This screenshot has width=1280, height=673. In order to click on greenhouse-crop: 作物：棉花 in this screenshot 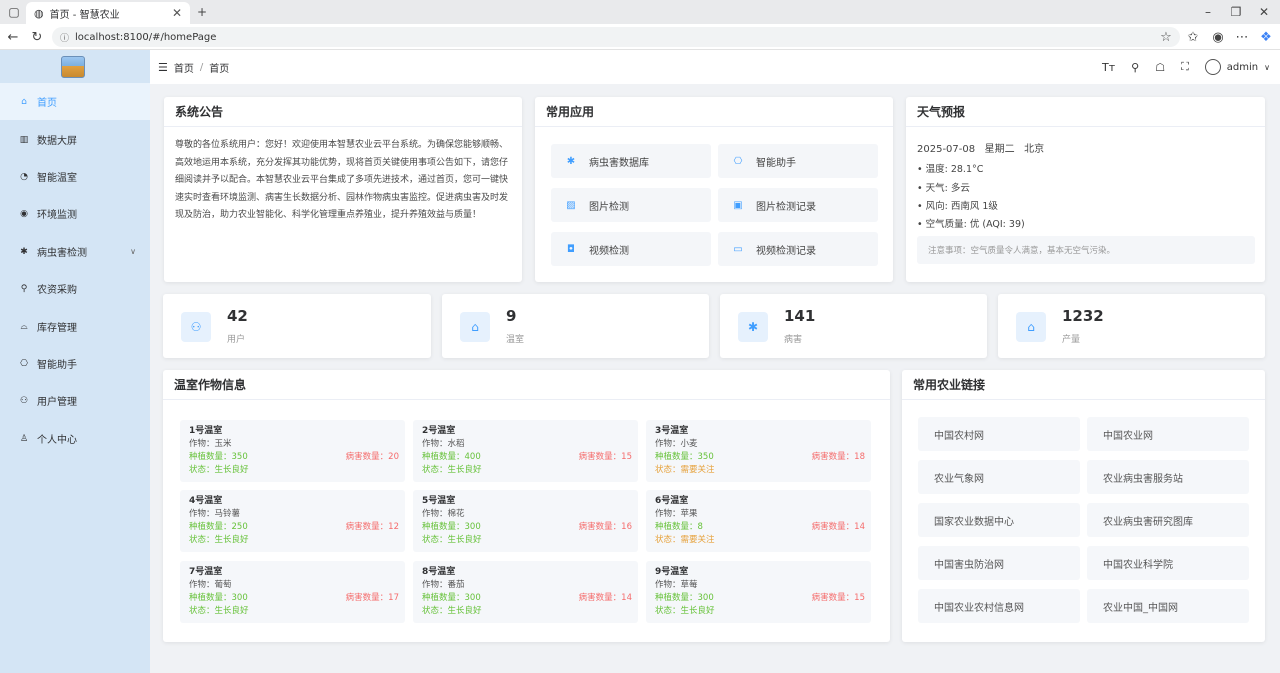, I will do `click(443, 514)`.